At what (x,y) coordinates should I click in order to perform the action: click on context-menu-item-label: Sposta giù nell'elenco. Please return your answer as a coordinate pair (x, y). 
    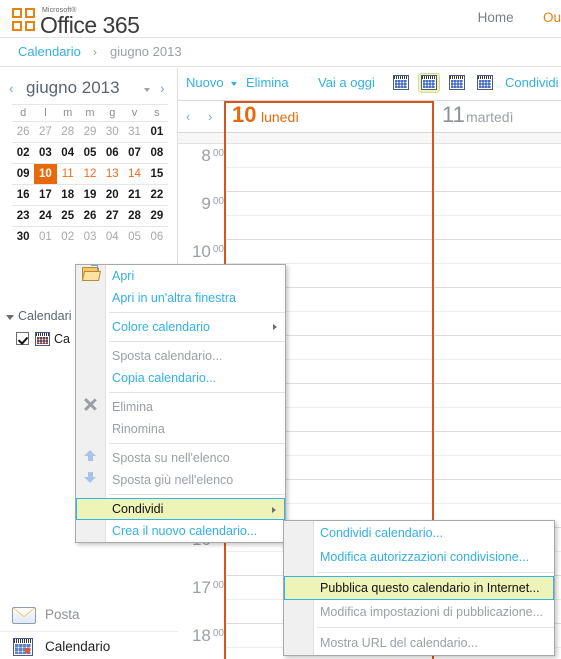
    Looking at the image, I should click on (173, 480).